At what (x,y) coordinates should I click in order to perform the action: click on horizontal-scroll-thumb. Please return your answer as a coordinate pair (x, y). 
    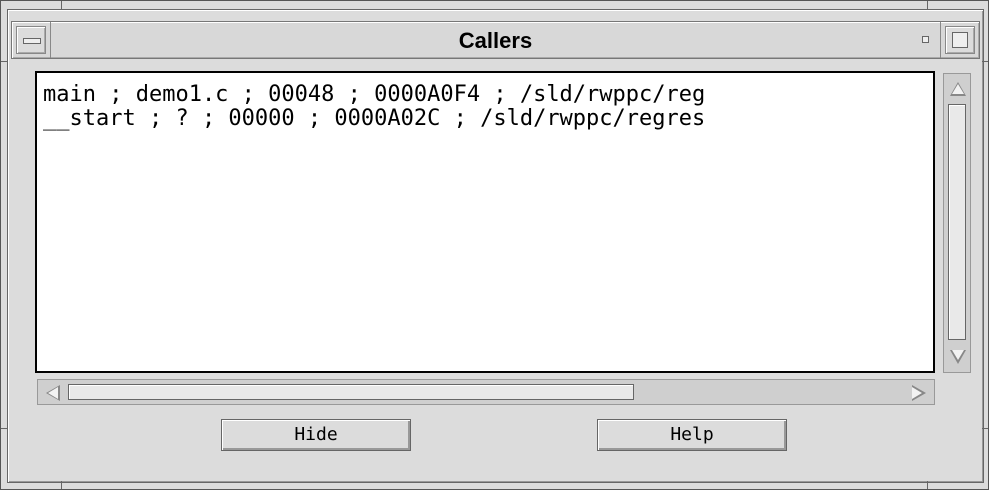
    Looking at the image, I should click on (351, 392).